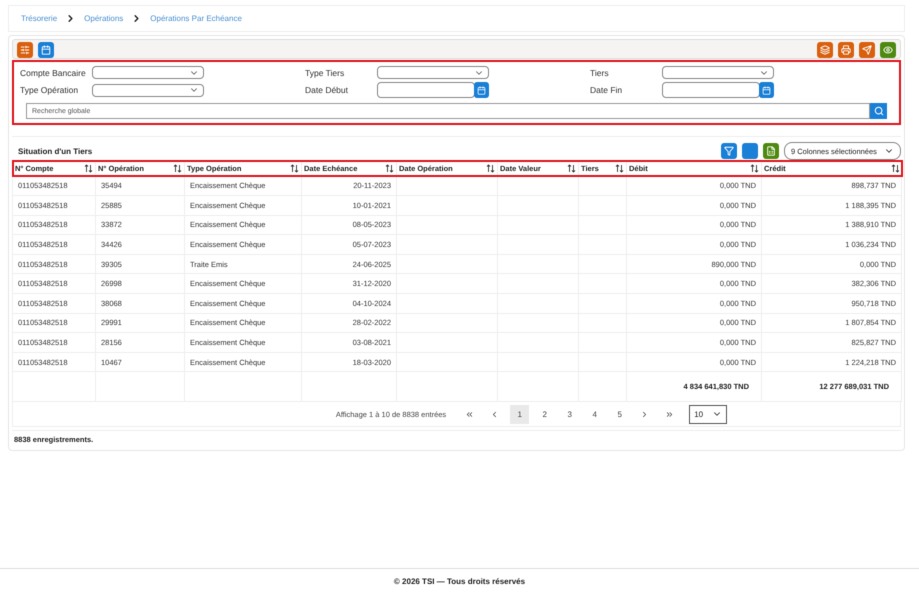 This screenshot has height=593, width=919. Describe the element at coordinates (607, 90) in the screenshot. I see `filter-label: Date Fin` at that location.